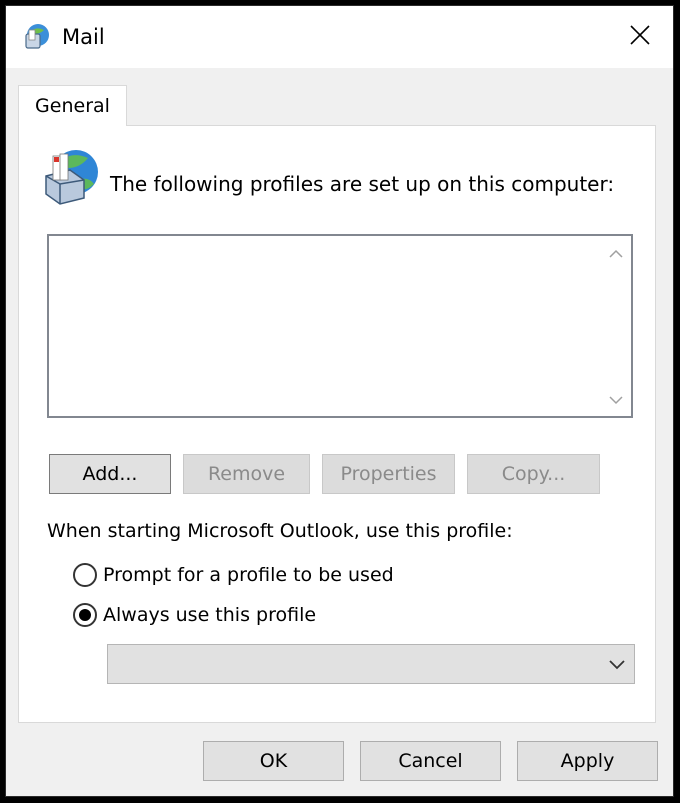 This screenshot has width=680, height=803. What do you see at coordinates (85, 575) in the screenshot?
I see `radio-unchecked-icon` at bounding box center [85, 575].